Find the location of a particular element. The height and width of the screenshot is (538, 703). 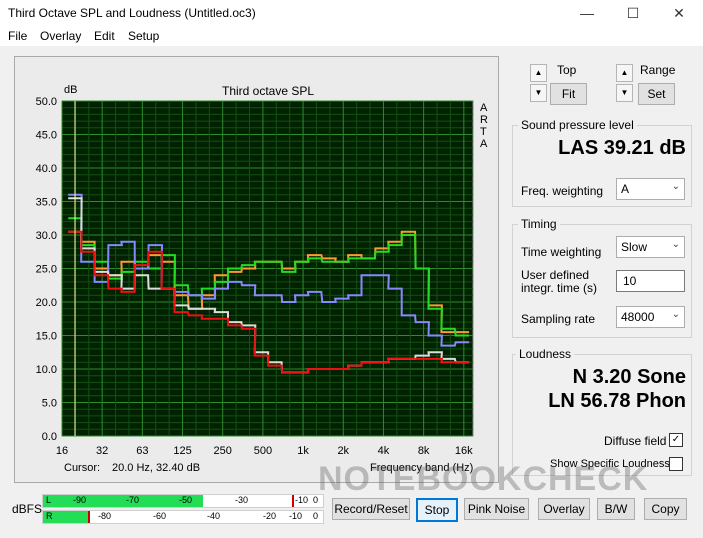

user-time-label-1: User defined is located at coordinates (555, 275).